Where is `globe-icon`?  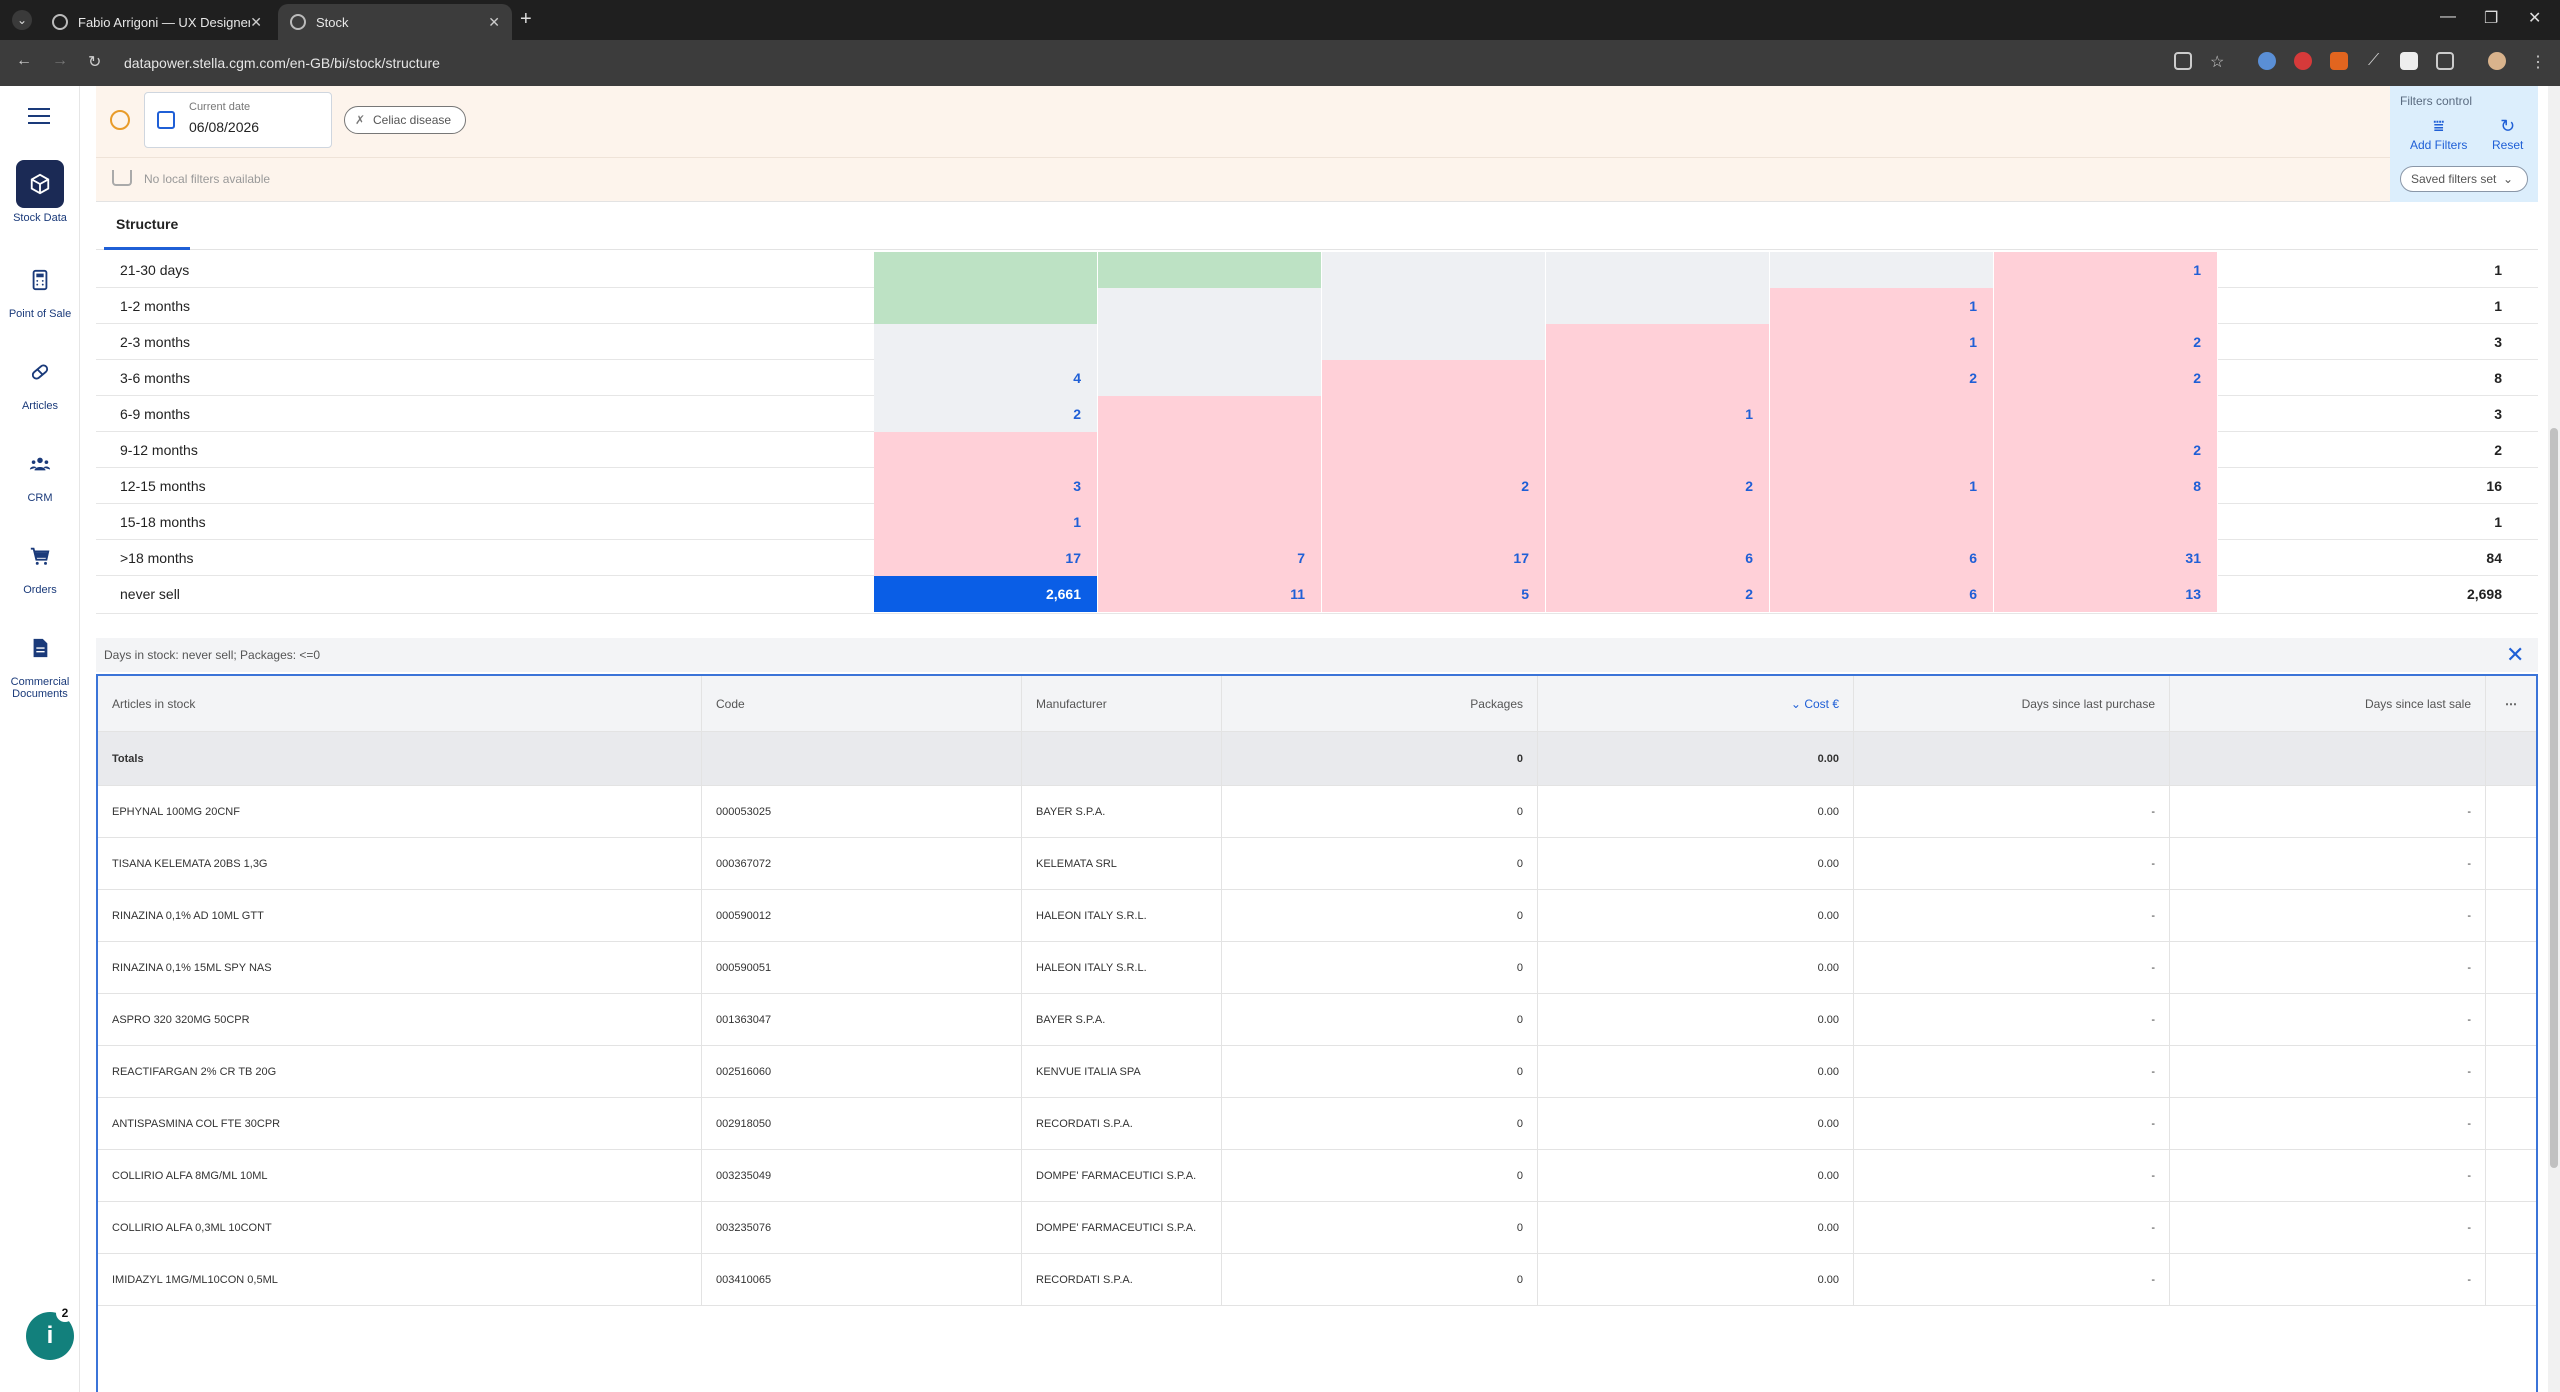
globe-icon is located at coordinates (120, 120).